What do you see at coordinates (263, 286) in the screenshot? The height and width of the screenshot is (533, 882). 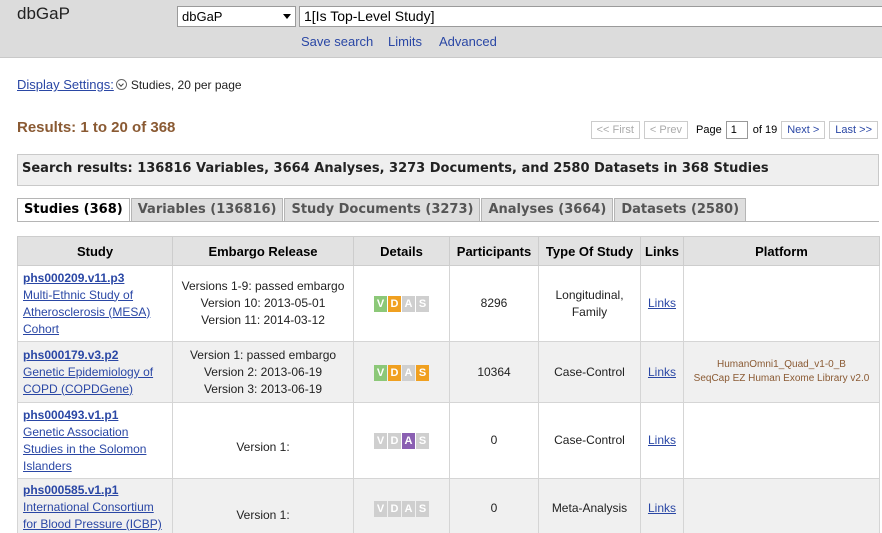 I see `embargo-line: Versions 1-9: passed embargo` at bounding box center [263, 286].